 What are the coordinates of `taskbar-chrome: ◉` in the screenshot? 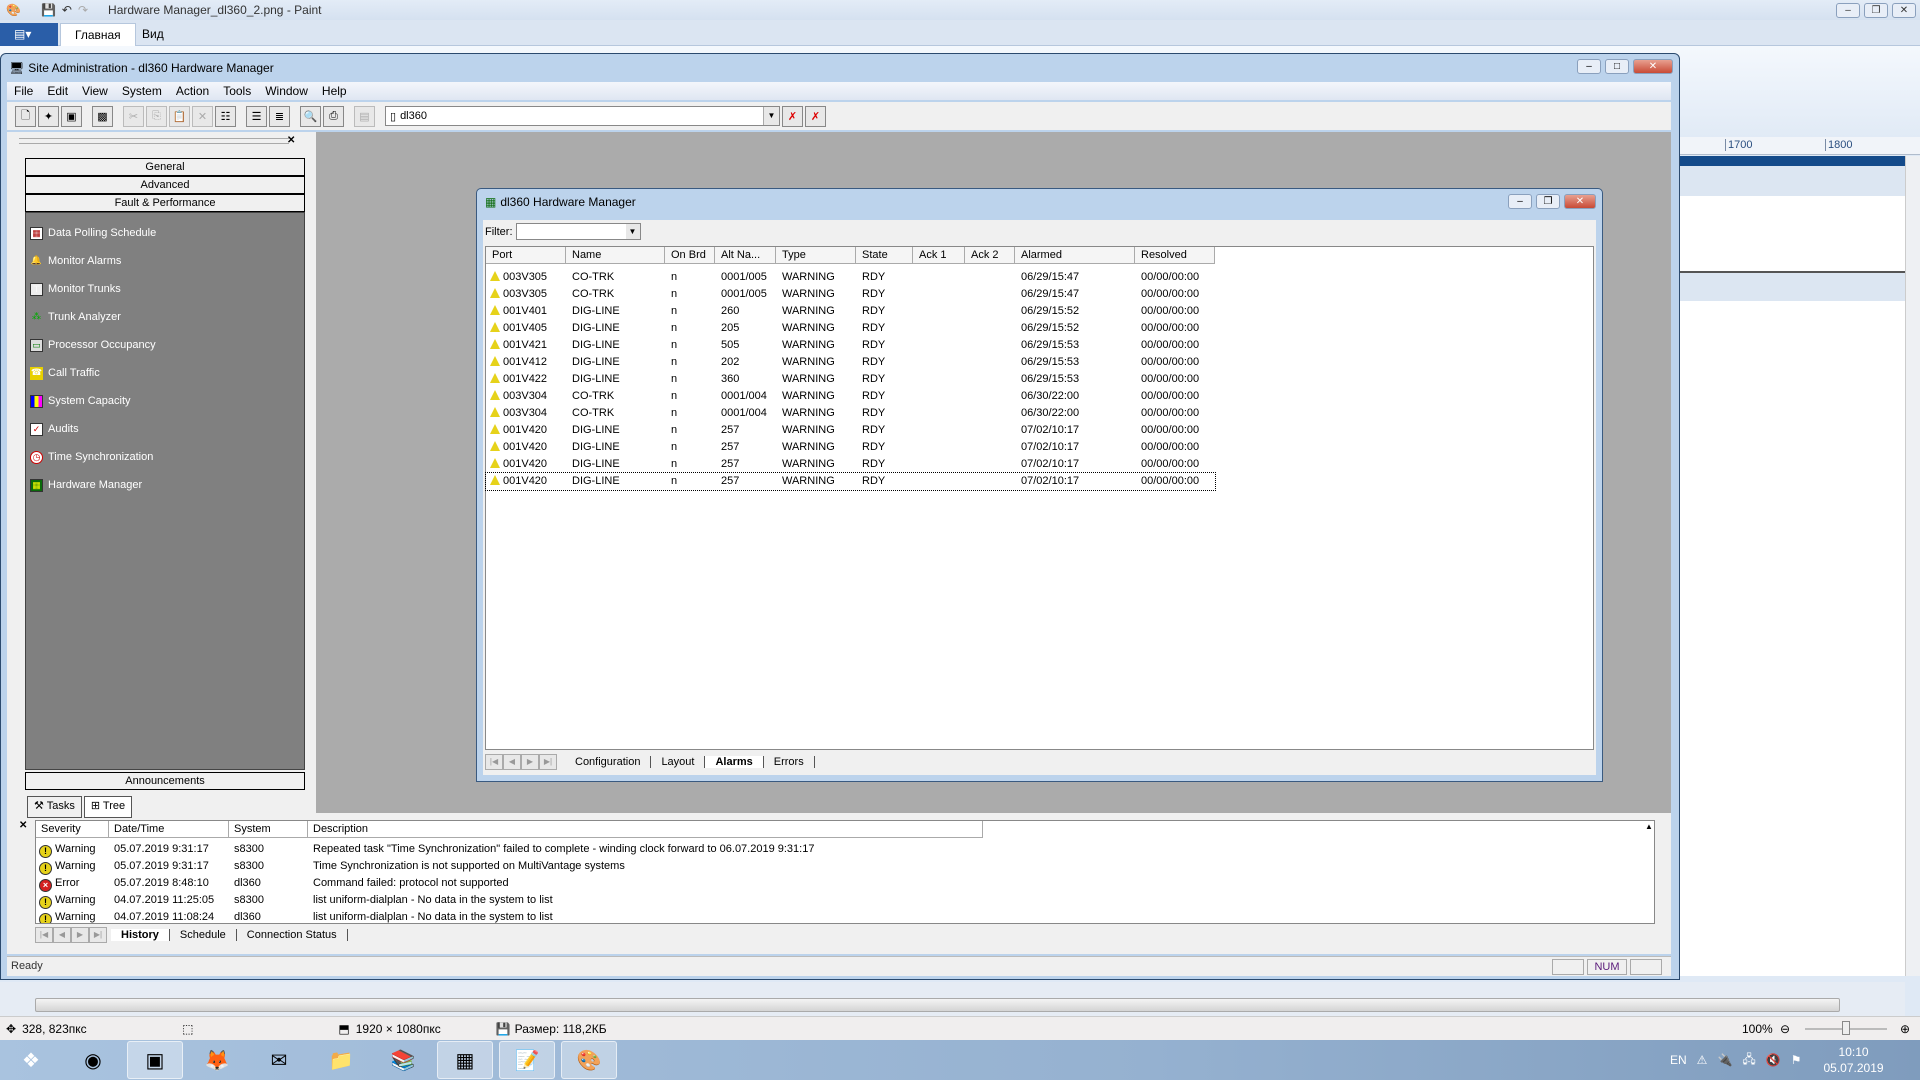 It's located at (93, 1060).